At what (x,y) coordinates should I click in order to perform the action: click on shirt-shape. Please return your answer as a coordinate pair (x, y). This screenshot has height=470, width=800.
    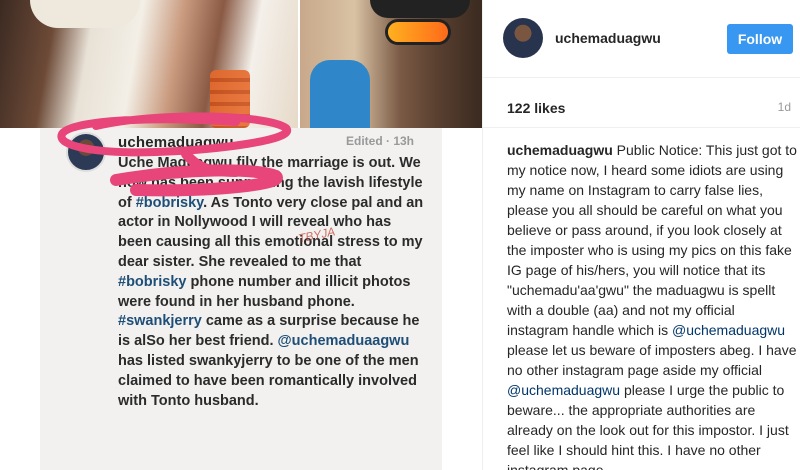
    Looking at the image, I should click on (340, 94).